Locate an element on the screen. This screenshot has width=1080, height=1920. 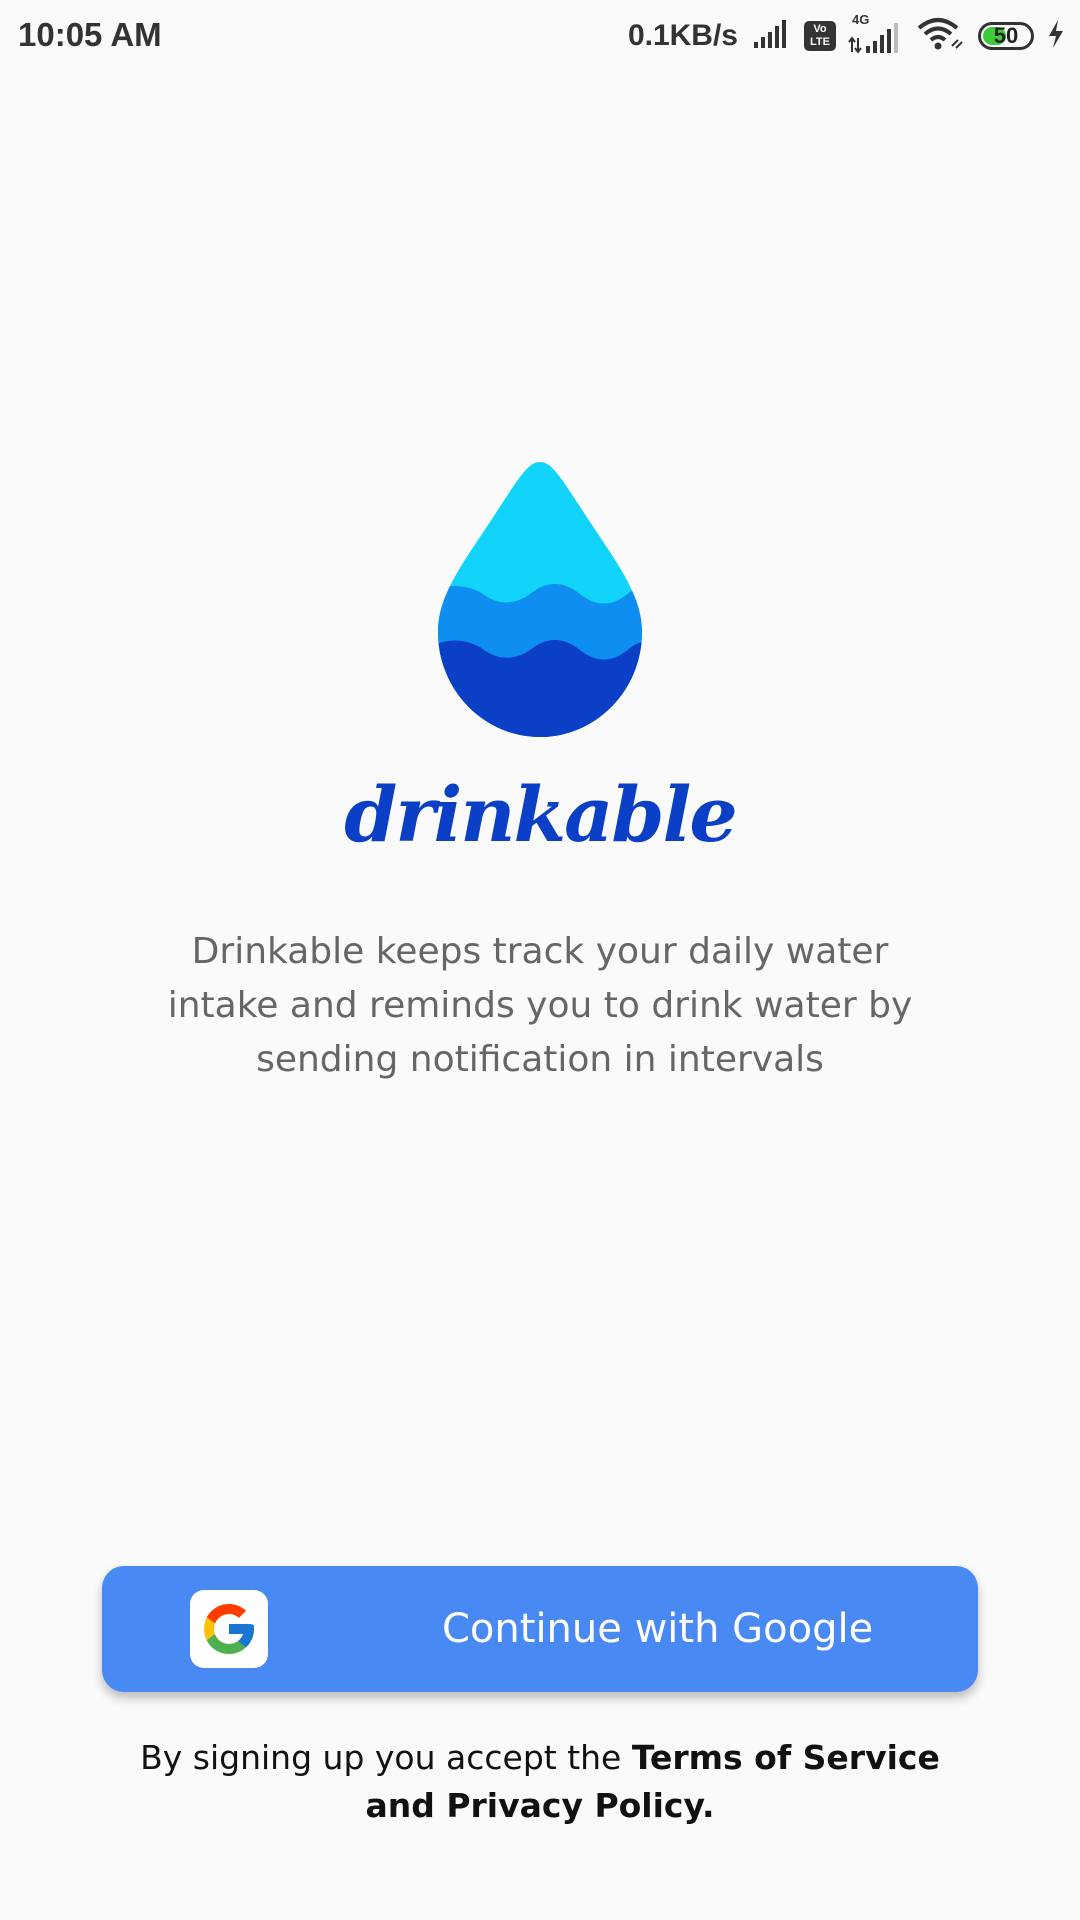
volte-icon: Vo LTE is located at coordinates (820, 36).